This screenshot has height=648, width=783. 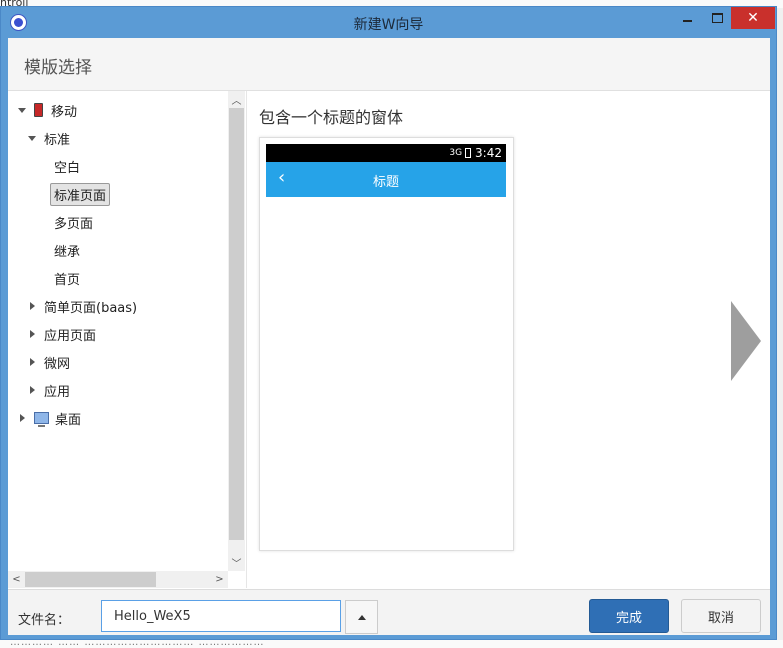 What do you see at coordinates (57, 392) in the screenshot?
I see `tree-node-label: 应用` at bounding box center [57, 392].